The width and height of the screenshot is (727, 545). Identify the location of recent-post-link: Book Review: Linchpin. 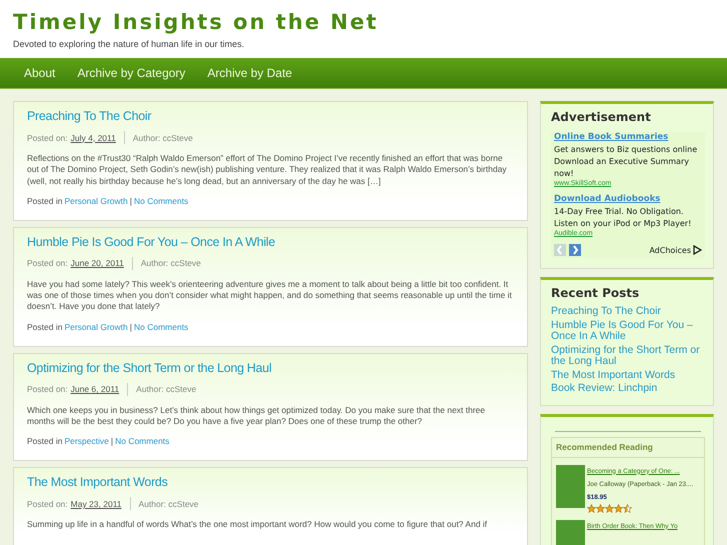
(628, 388).